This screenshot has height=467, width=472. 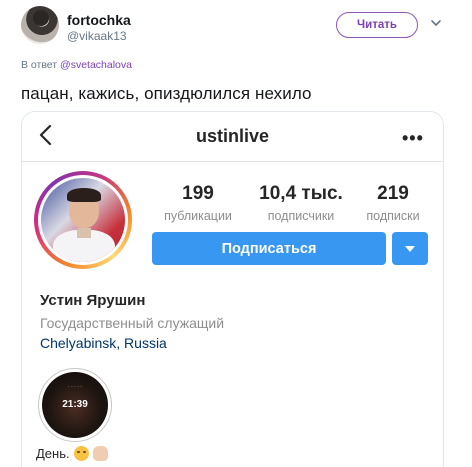 What do you see at coordinates (96, 65) in the screenshot?
I see `reply-mention-link: @svetachalova` at bounding box center [96, 65].